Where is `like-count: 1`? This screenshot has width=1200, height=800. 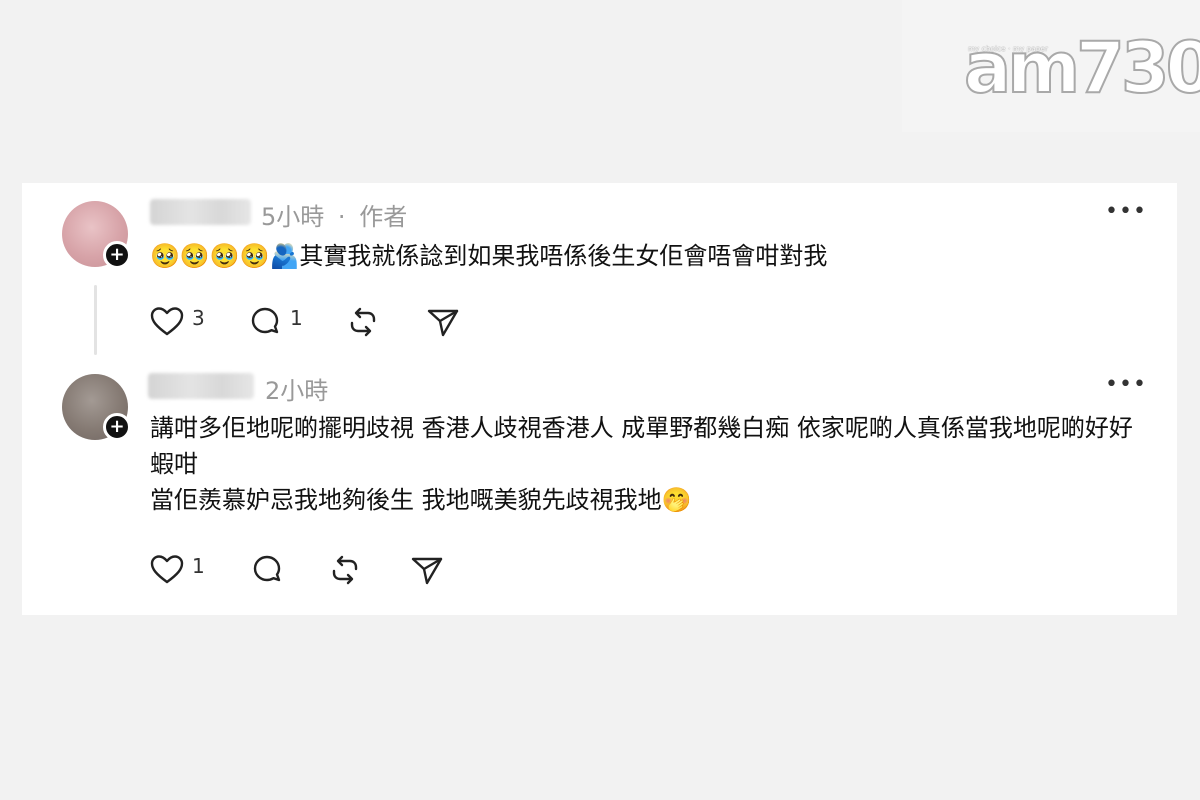
like-count: 1 is located at coordinates (198, 566).